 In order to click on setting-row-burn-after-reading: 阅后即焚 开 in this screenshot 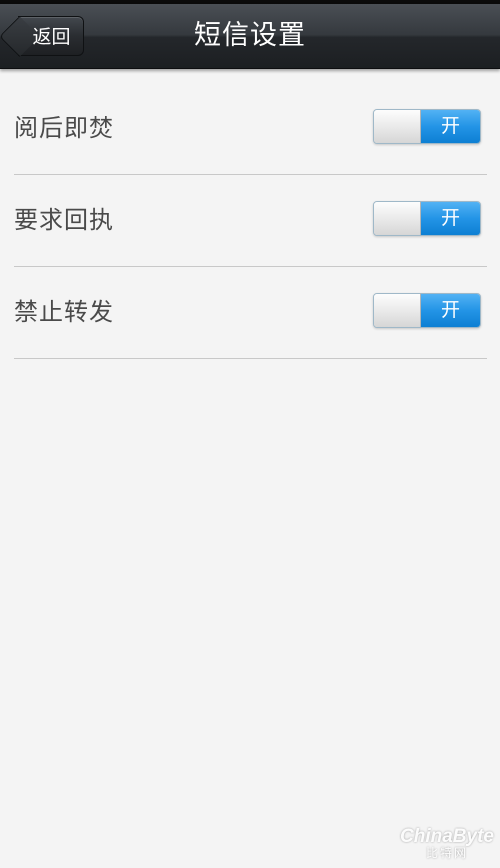, I will do `click(250, 129)`.